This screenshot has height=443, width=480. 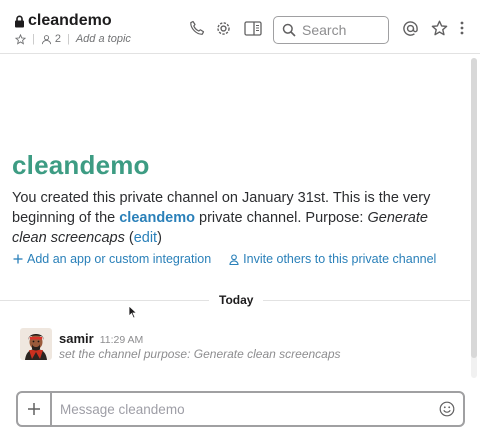 I want to click on attach-button, so click(x=35, y=409).